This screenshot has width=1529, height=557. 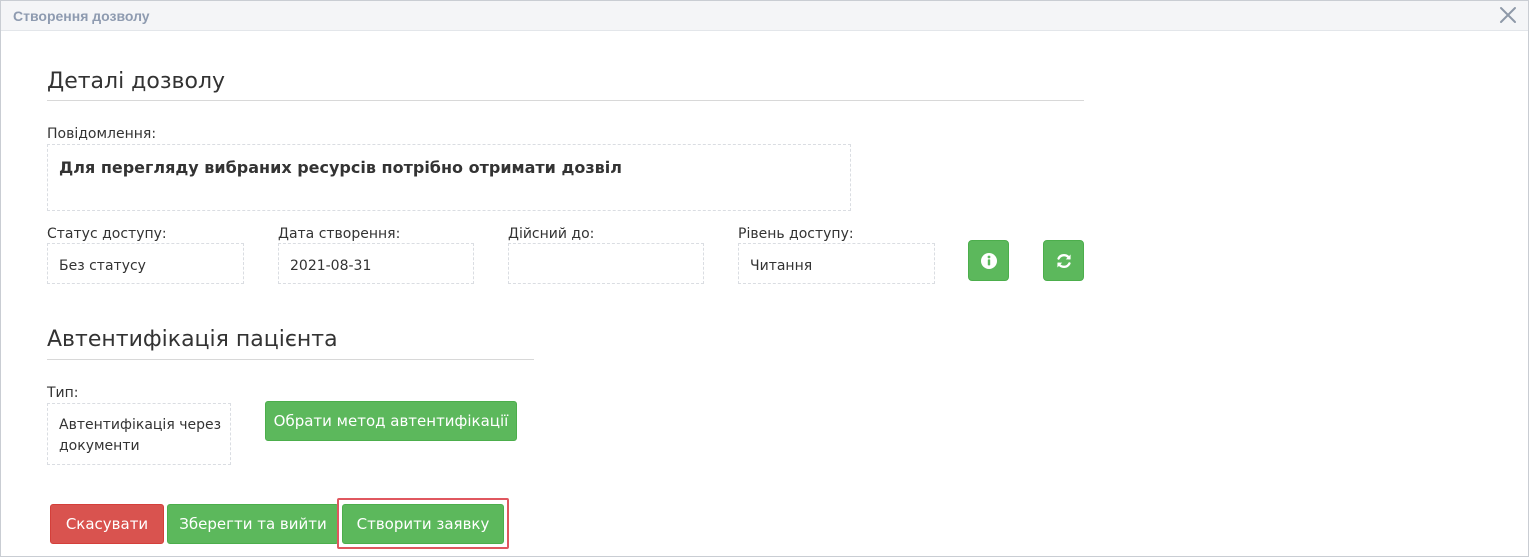 What do you see at coordinates (253, 524) in the screenshot?
I see `save-and-exit-button: Зберегти та вийти` at bounding box center [253, 524].